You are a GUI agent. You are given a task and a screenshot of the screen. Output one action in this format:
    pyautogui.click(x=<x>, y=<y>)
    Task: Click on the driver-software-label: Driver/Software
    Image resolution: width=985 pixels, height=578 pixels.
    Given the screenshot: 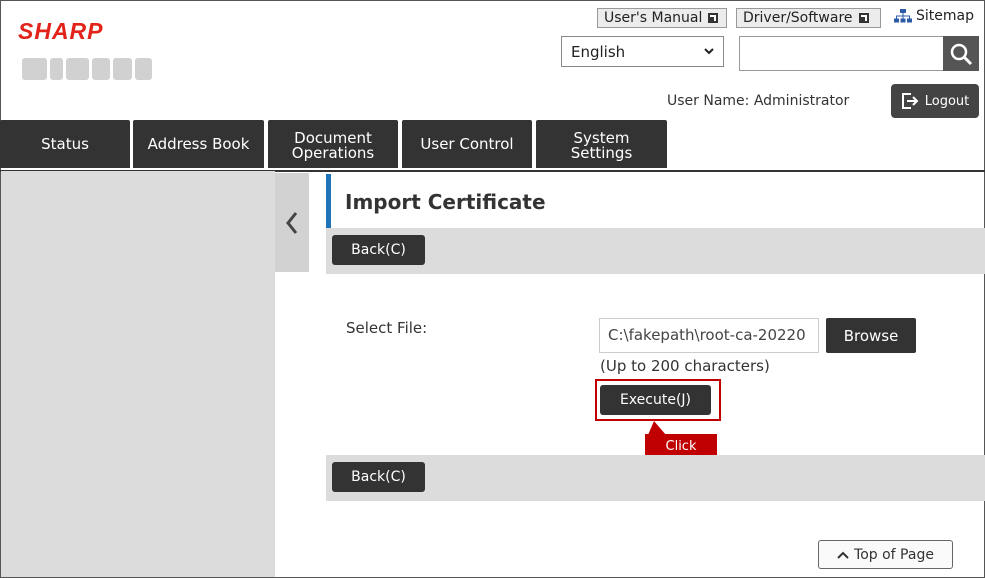 What is the action you would take?
    pyautogui.click(x=798, y=18)
    